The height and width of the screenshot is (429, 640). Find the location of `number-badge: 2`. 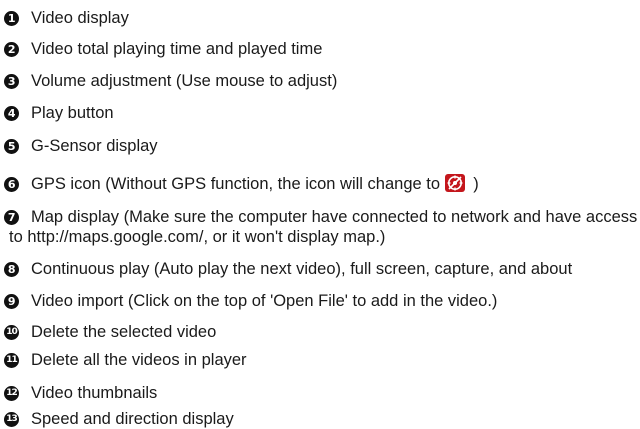

number-badge: 2 is located at coordinates (11, 49).